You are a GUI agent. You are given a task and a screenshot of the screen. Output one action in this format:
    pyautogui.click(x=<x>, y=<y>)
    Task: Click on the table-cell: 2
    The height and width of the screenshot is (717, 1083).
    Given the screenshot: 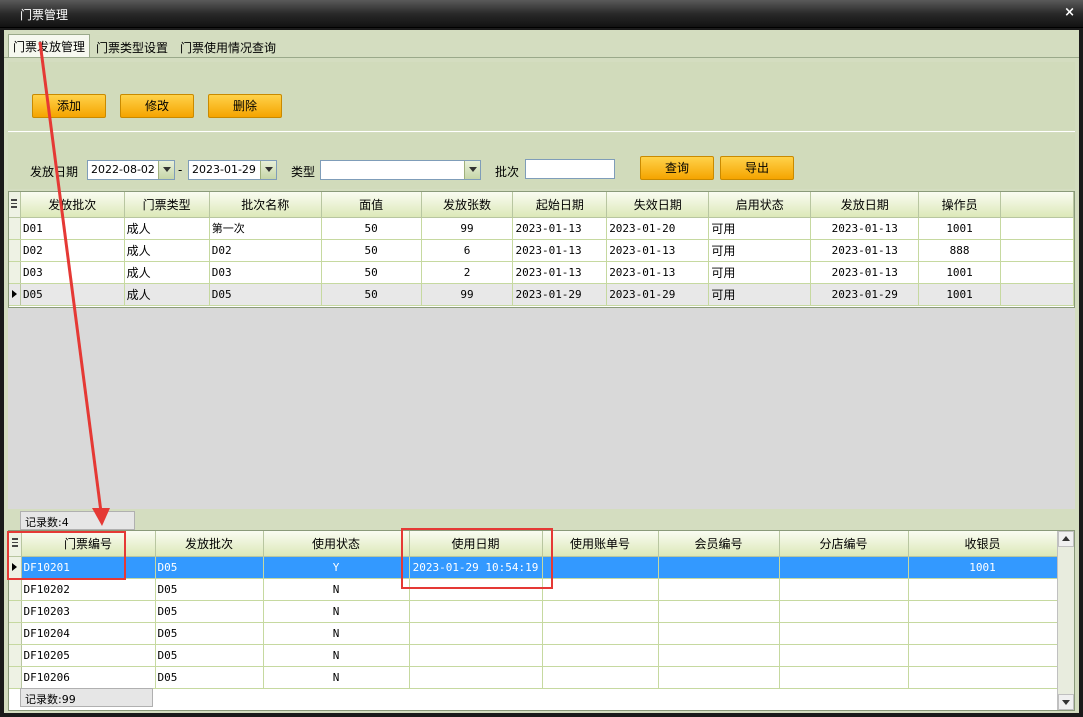 What is the action you would take?
    pyautogui.click(x=467, y=272)
    